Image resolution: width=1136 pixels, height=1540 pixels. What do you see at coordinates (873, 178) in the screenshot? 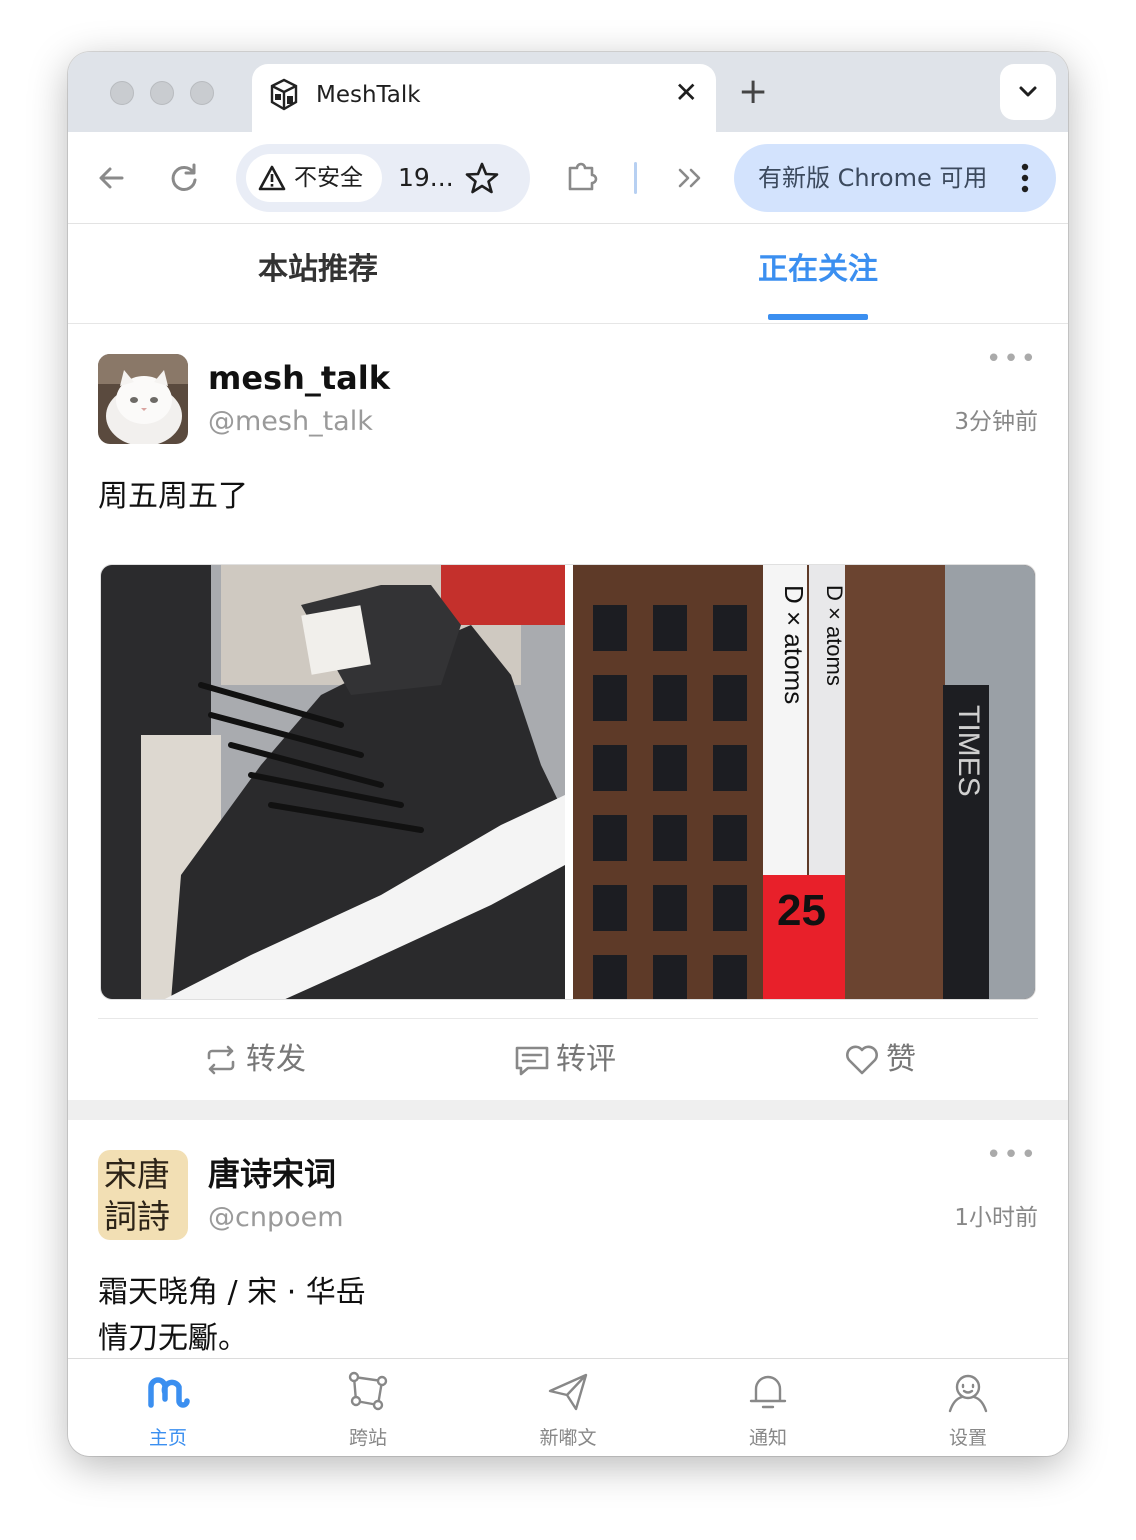
I see `update-label: 有新版 Chrome 可用` at bounding box center [873, 178].